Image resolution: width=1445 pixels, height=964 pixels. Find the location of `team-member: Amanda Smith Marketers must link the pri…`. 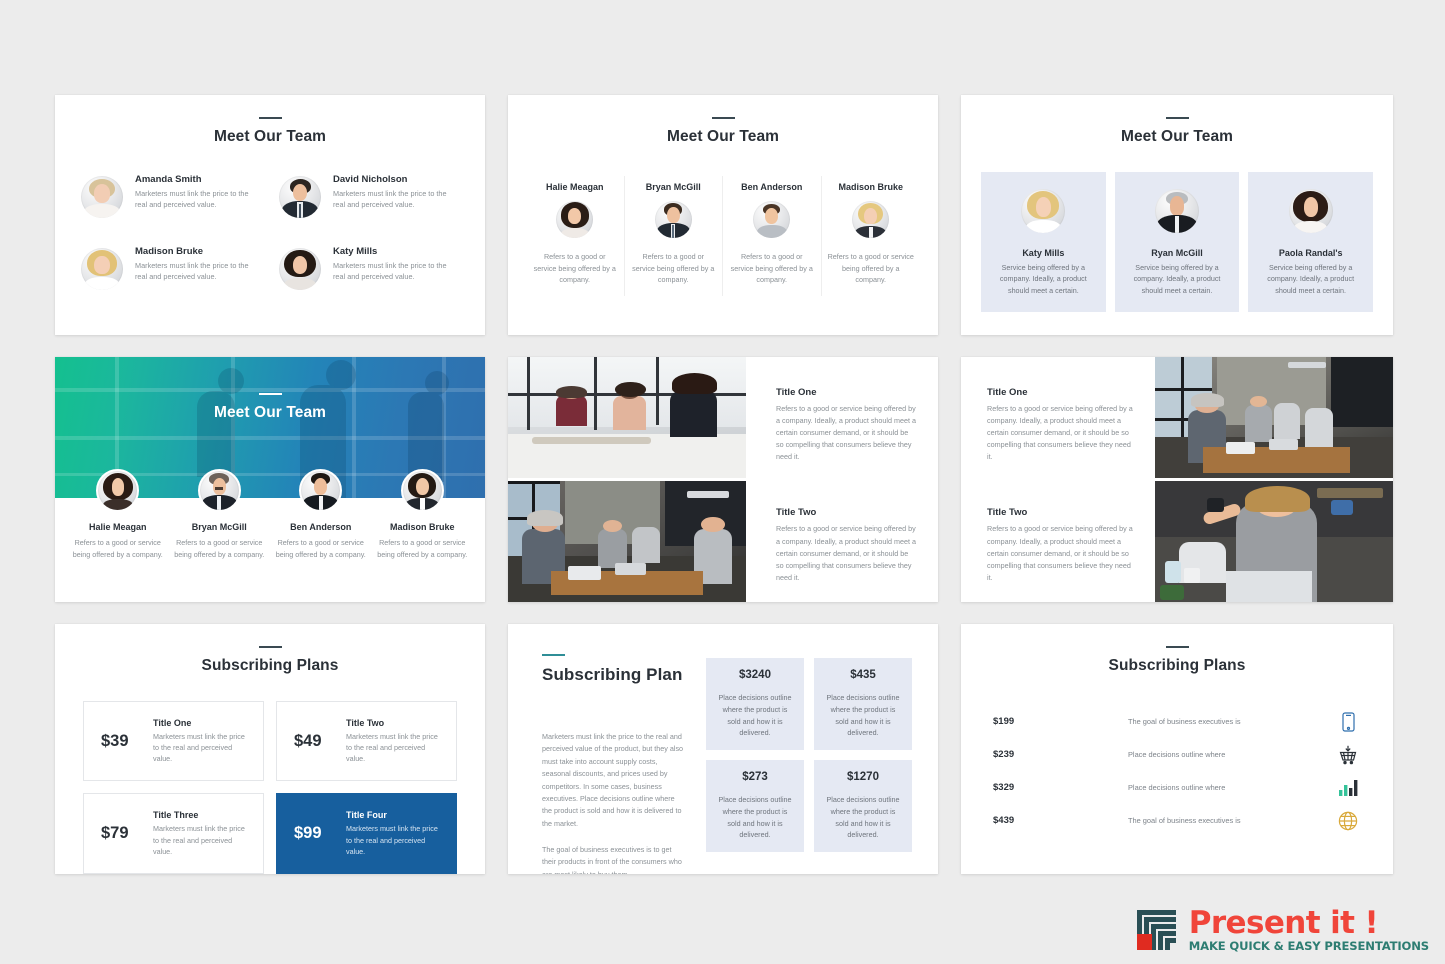

team-member: Amanda Smith Marketers must link the pri… is located at coordinates (171, 196).